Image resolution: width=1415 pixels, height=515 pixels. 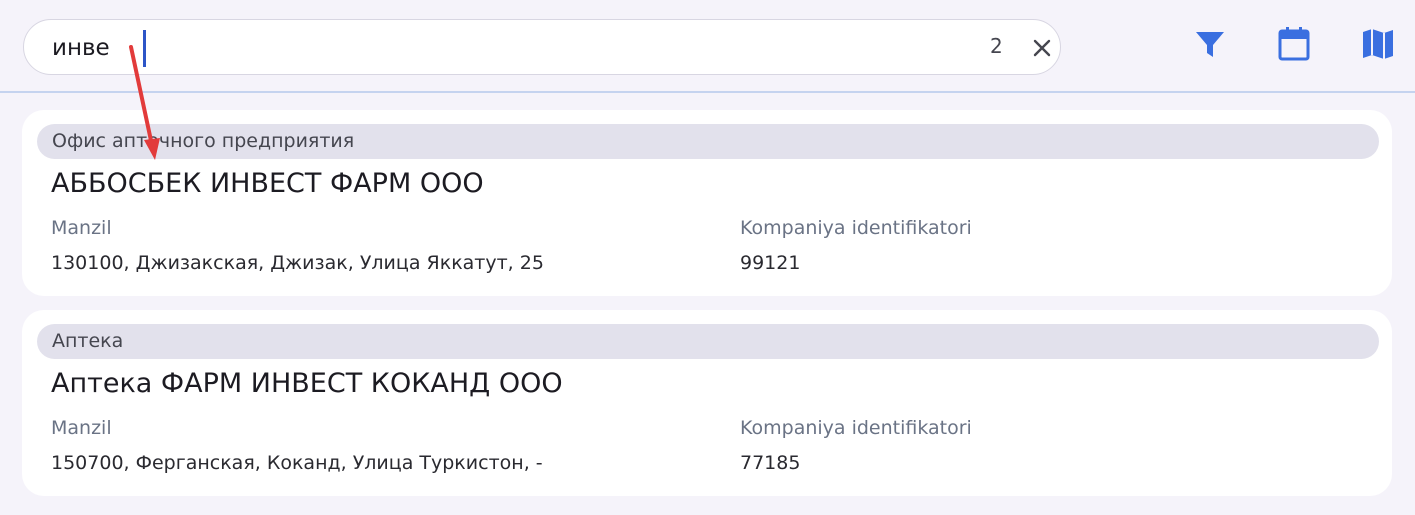 What do you see at coordinates (996, 46) in the screenshot?
I see `result-count: 2` at bounding box center [996, 46].